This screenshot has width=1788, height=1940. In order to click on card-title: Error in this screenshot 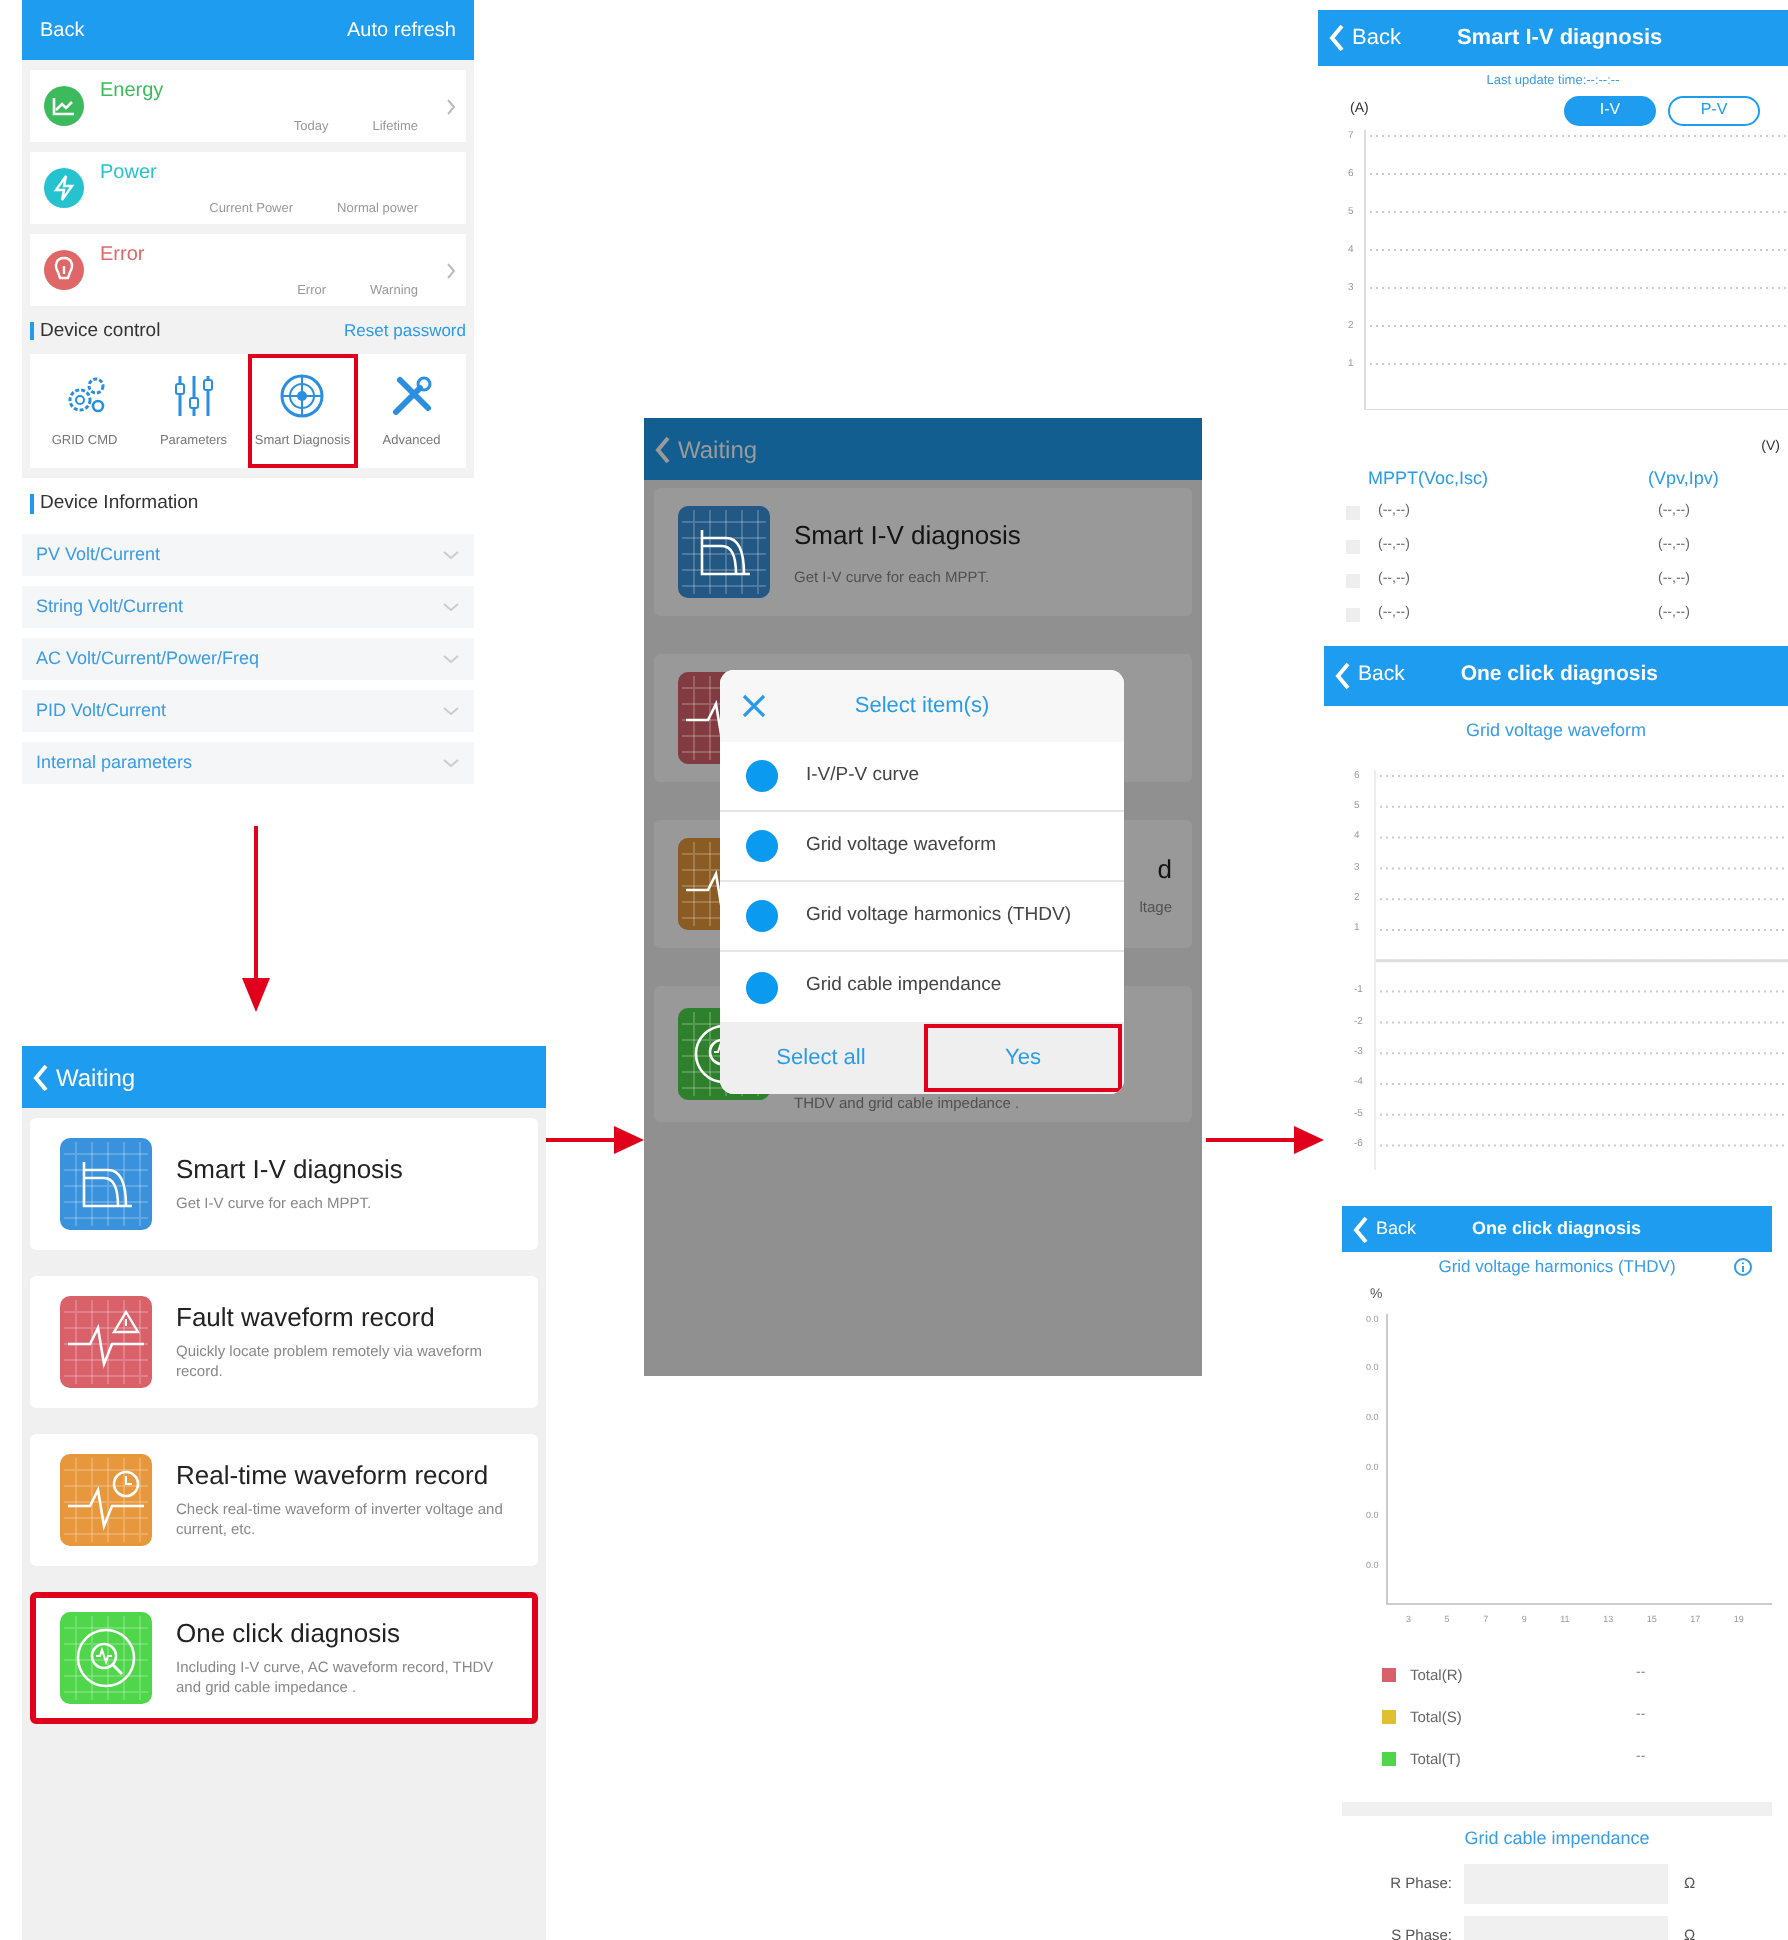, I will do `click(123, 256)`.